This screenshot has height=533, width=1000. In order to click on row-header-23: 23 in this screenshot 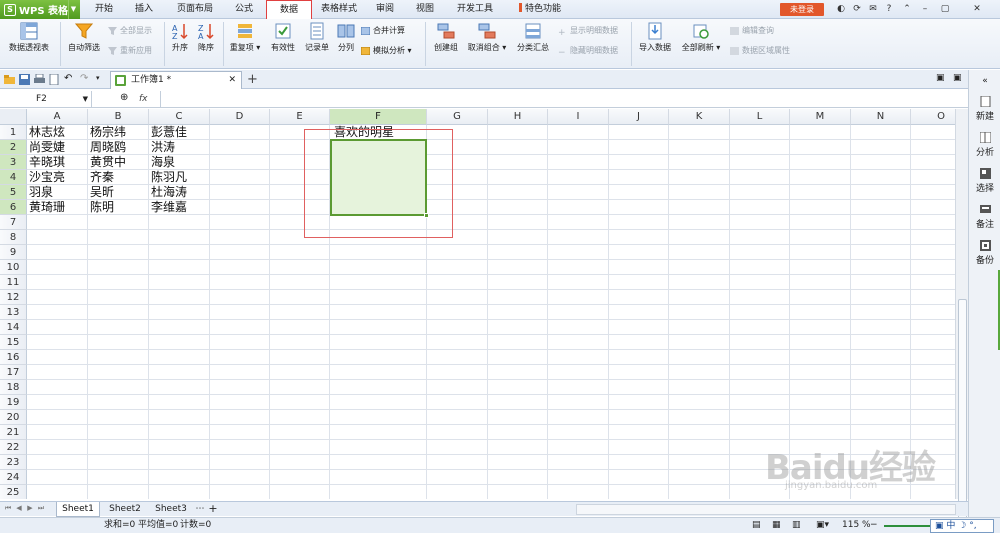, I will do `click(13, 462)`.